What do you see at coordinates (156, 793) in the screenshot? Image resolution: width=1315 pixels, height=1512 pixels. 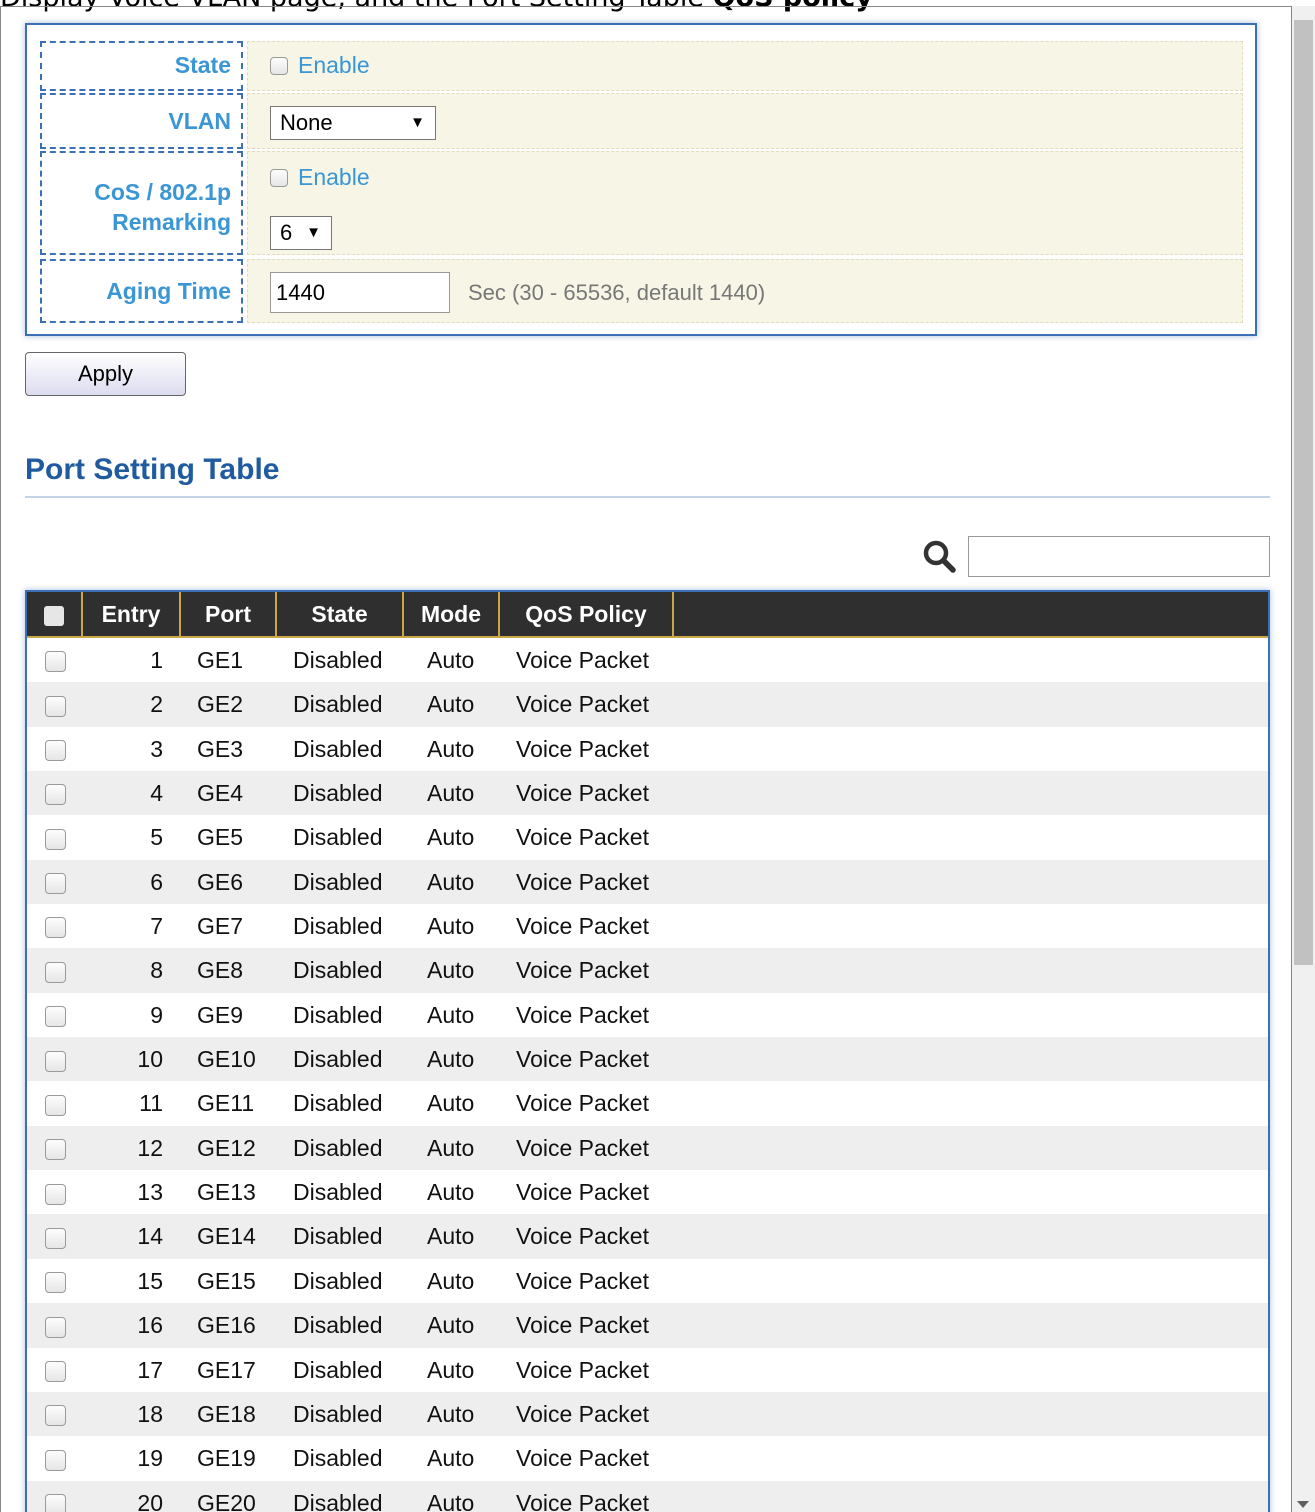 I see `entry-cell: 4` at bounding box center [156, 793].